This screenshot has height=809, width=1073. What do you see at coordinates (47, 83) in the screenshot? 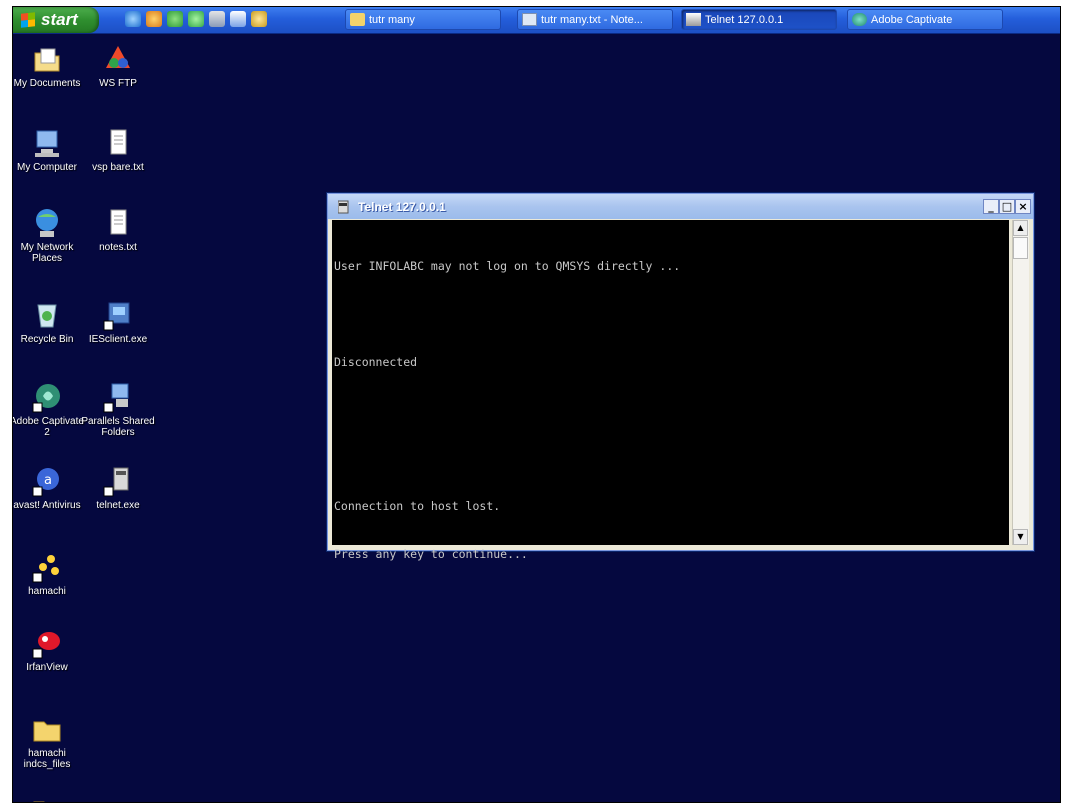
I see `desktop-icon-label: My Documents` at bounding box center [47, 83].